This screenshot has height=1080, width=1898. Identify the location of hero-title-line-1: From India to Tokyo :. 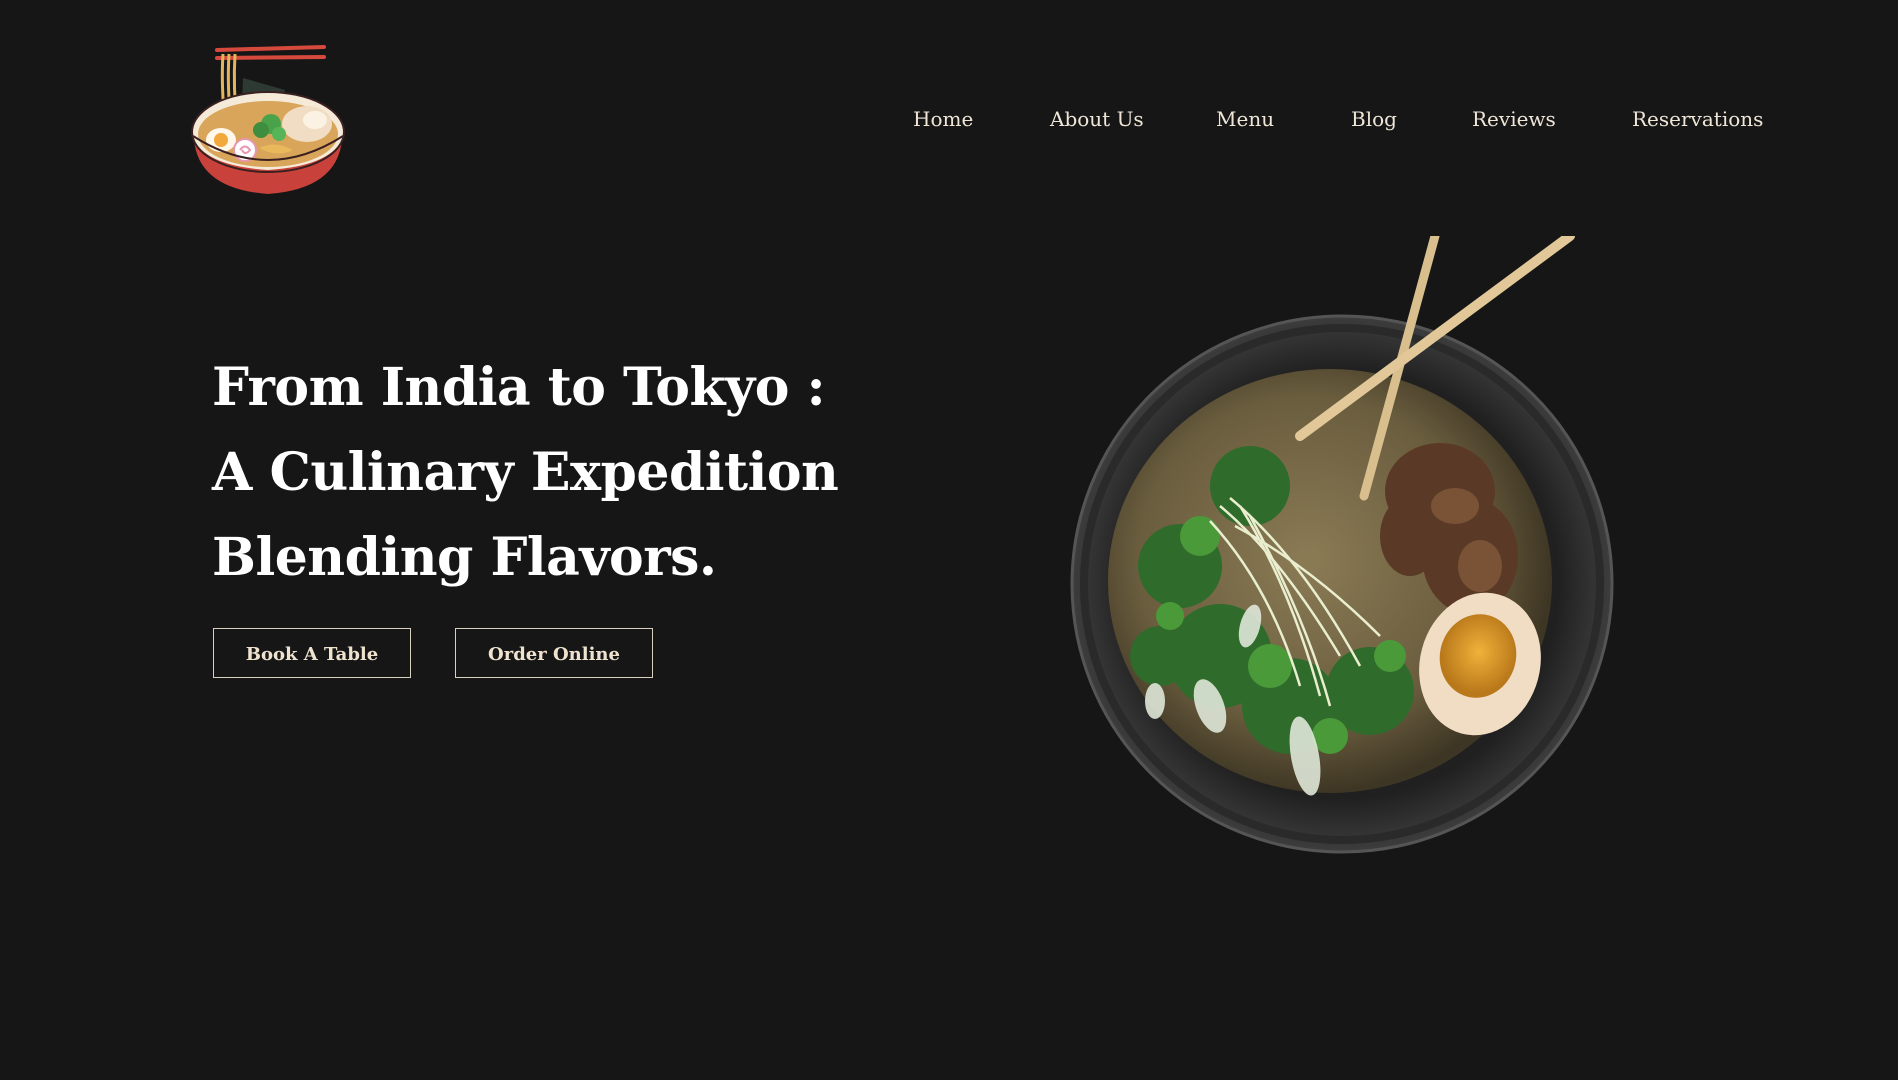
(519, 387).